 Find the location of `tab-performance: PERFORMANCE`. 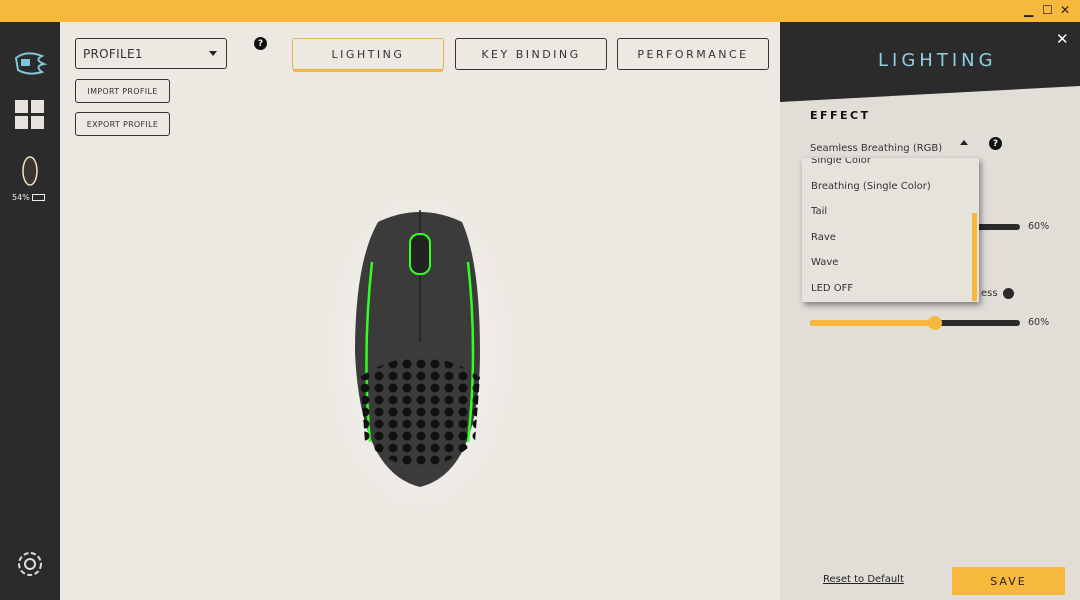

tab-performance: PERFORMANCE is located at coordinates (693, 54).